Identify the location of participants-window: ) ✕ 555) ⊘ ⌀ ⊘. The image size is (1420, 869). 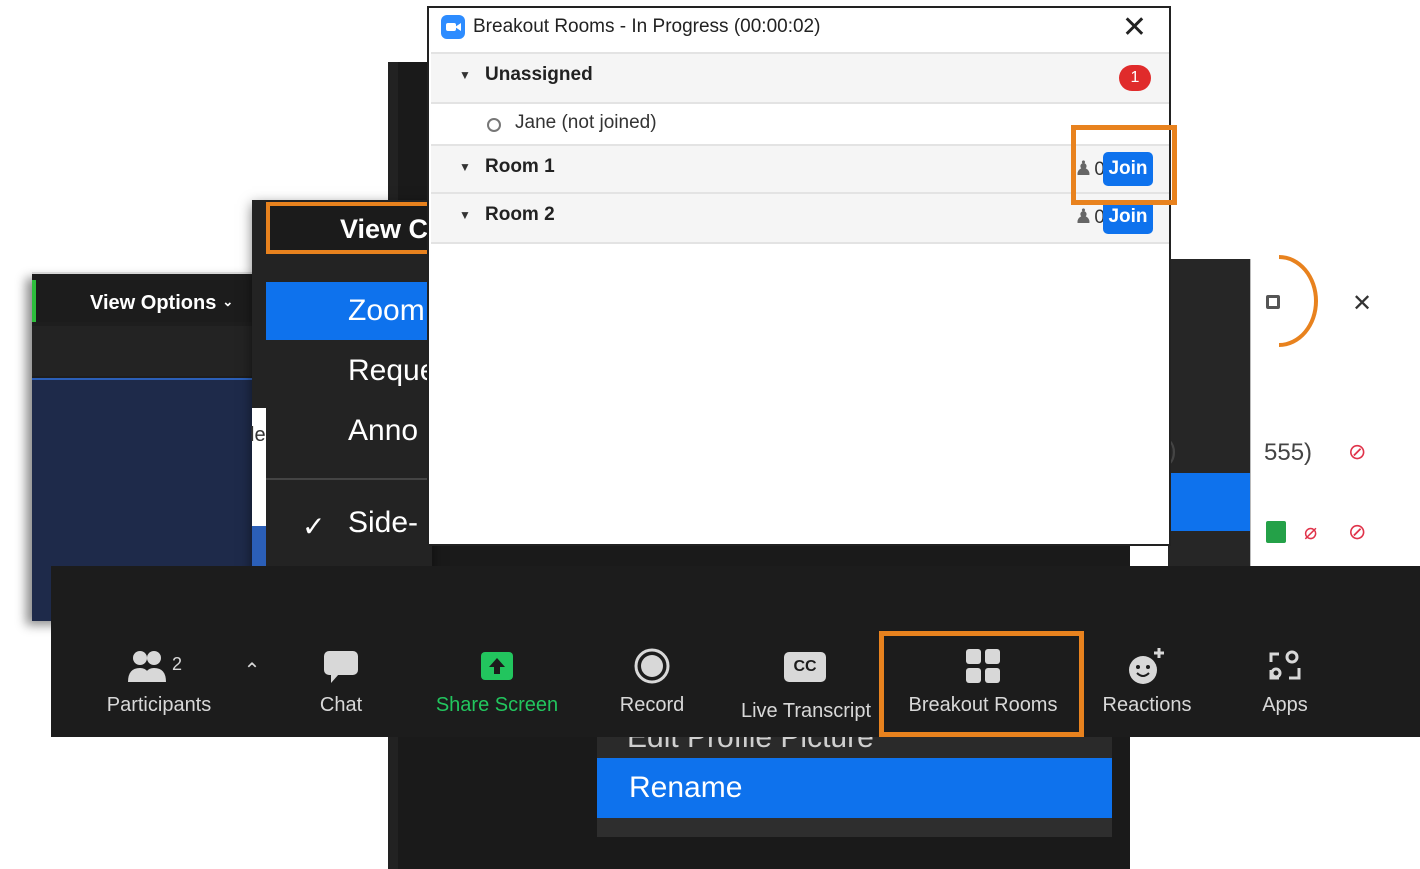
(1294, 388).